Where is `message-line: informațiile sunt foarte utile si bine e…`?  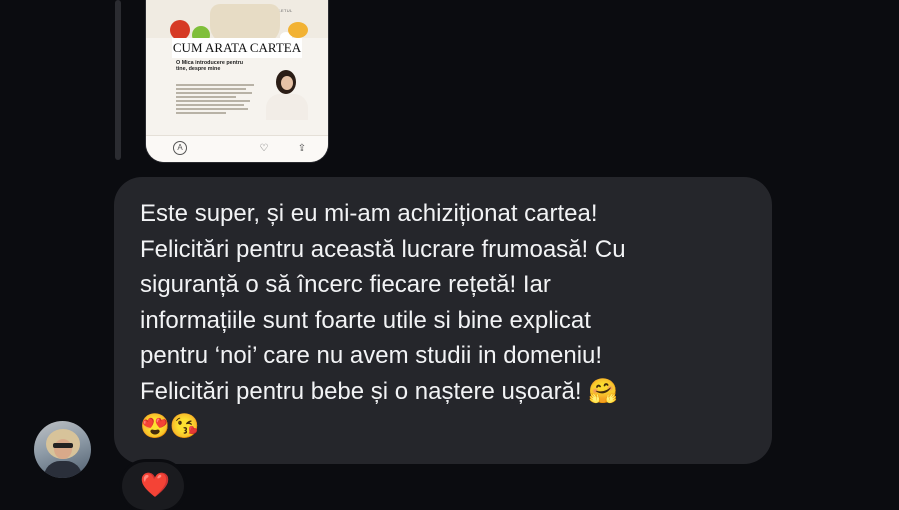 message-line: informațiile sunt foarte utile si bine e… is located at coordinates (365, 320).